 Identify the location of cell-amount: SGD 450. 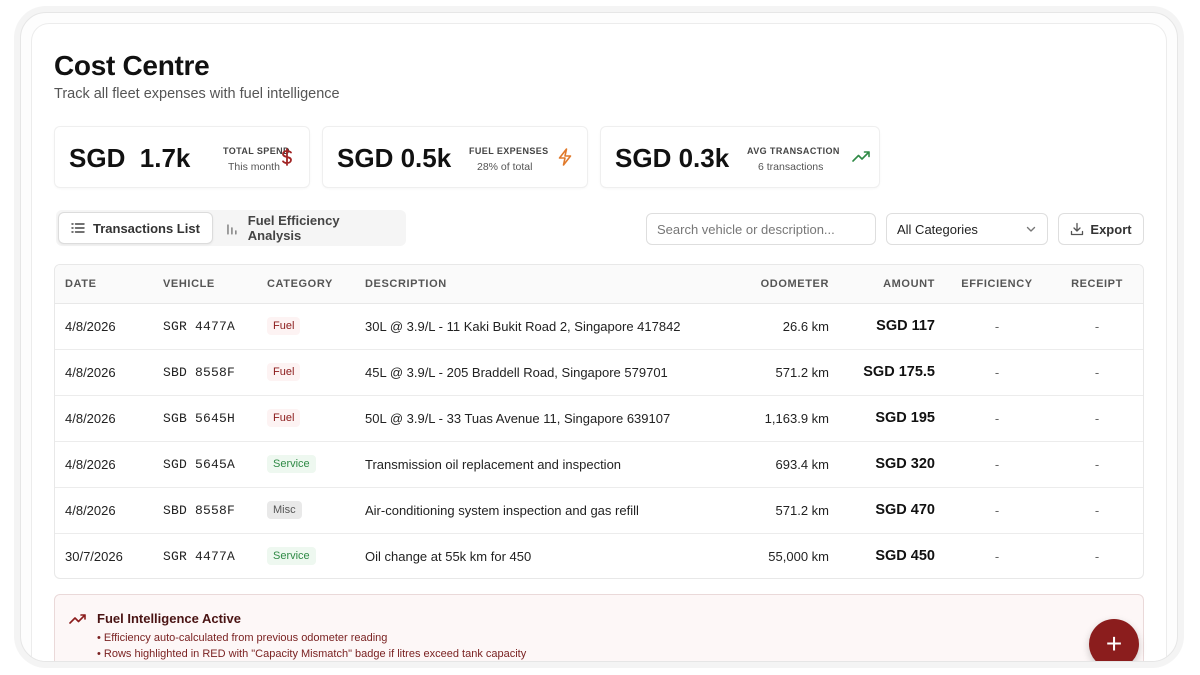
(905, 556).